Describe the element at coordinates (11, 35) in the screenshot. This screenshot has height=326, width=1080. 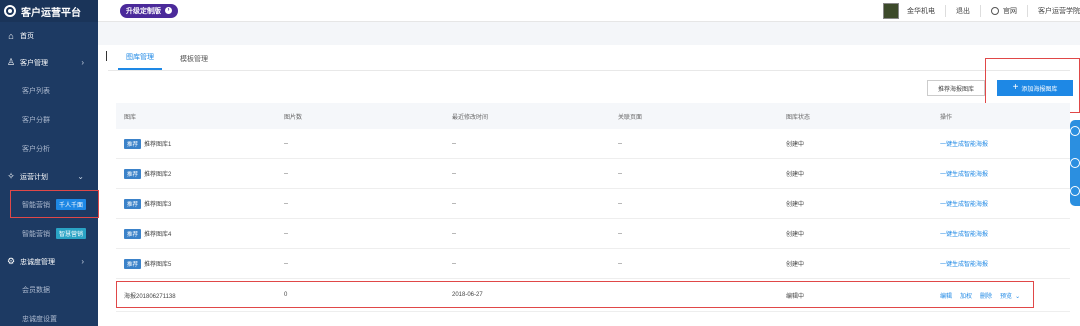
I see `home-icon: ⌂` at that location.